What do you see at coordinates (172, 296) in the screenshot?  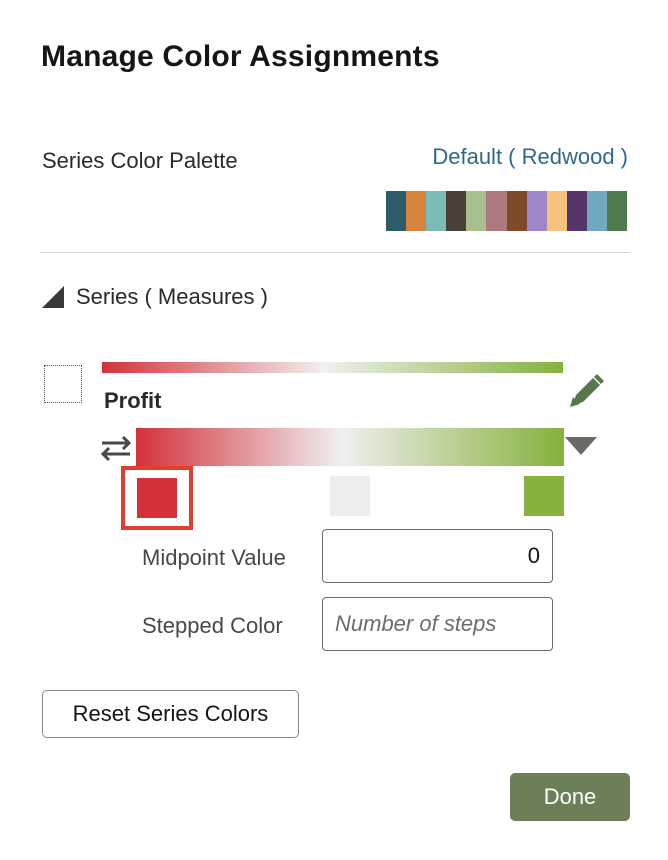 I see `series-section-label: Series ( Measures )` at bounding box center [172, 296].